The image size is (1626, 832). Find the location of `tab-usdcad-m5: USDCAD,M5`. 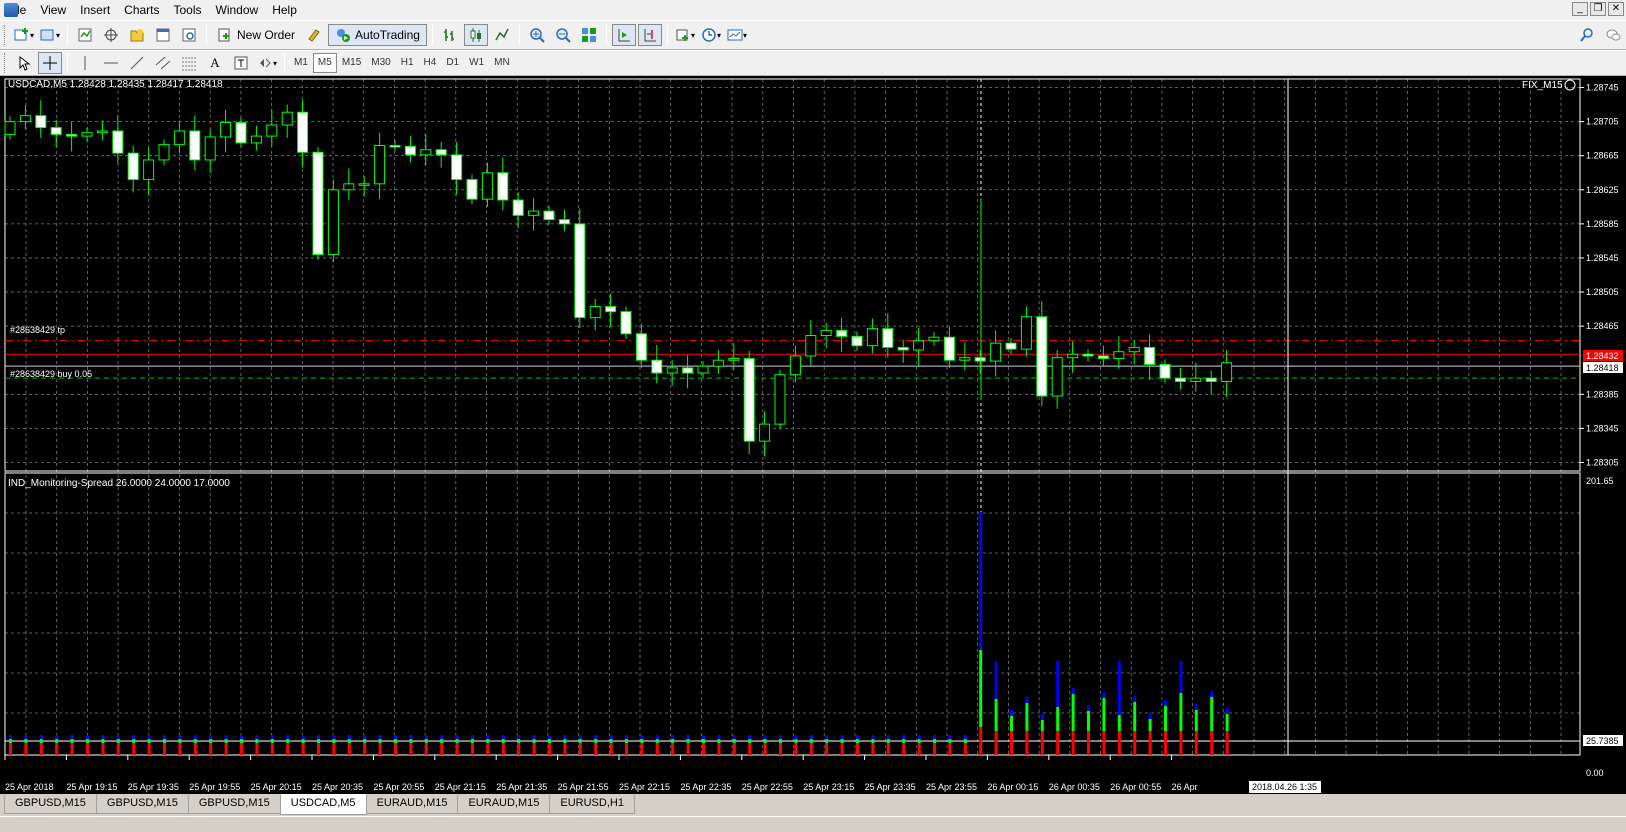

tab-usdcad-m5: USDCAD,M5 is located at coordinates (323, 804).